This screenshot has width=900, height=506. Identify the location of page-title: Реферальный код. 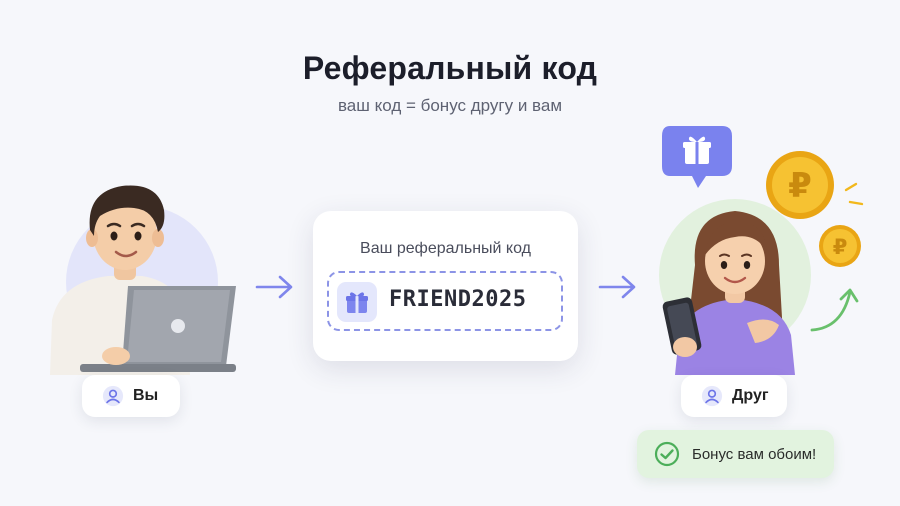
(450, 68).